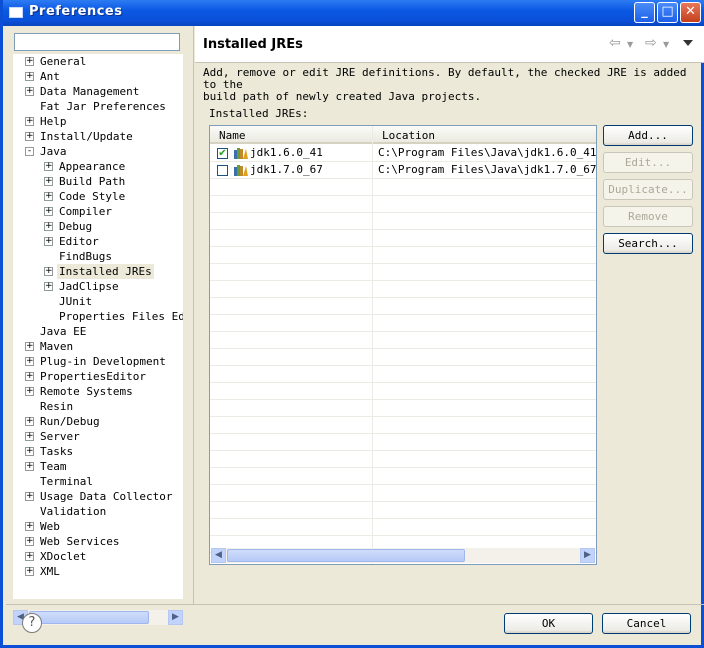  I want to click on title-bar: Preferences _ □ ✕, so click(353, 13).